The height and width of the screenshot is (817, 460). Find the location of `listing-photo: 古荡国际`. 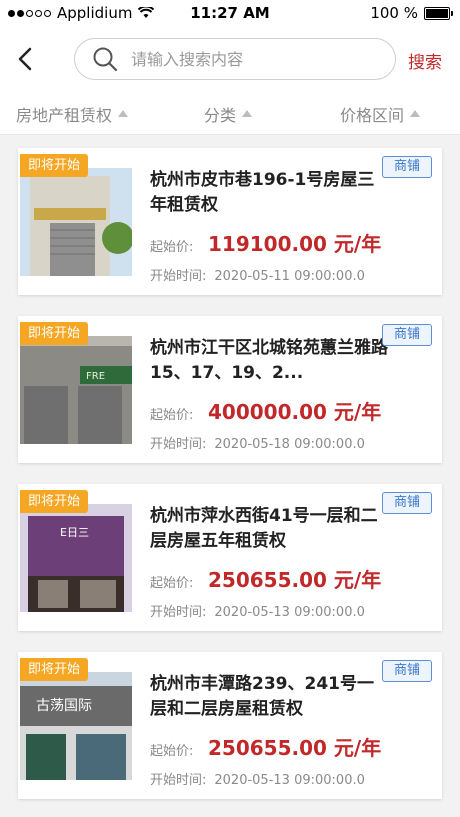

listing-photo: 古荡国际 is located at coordinates (76, 726).